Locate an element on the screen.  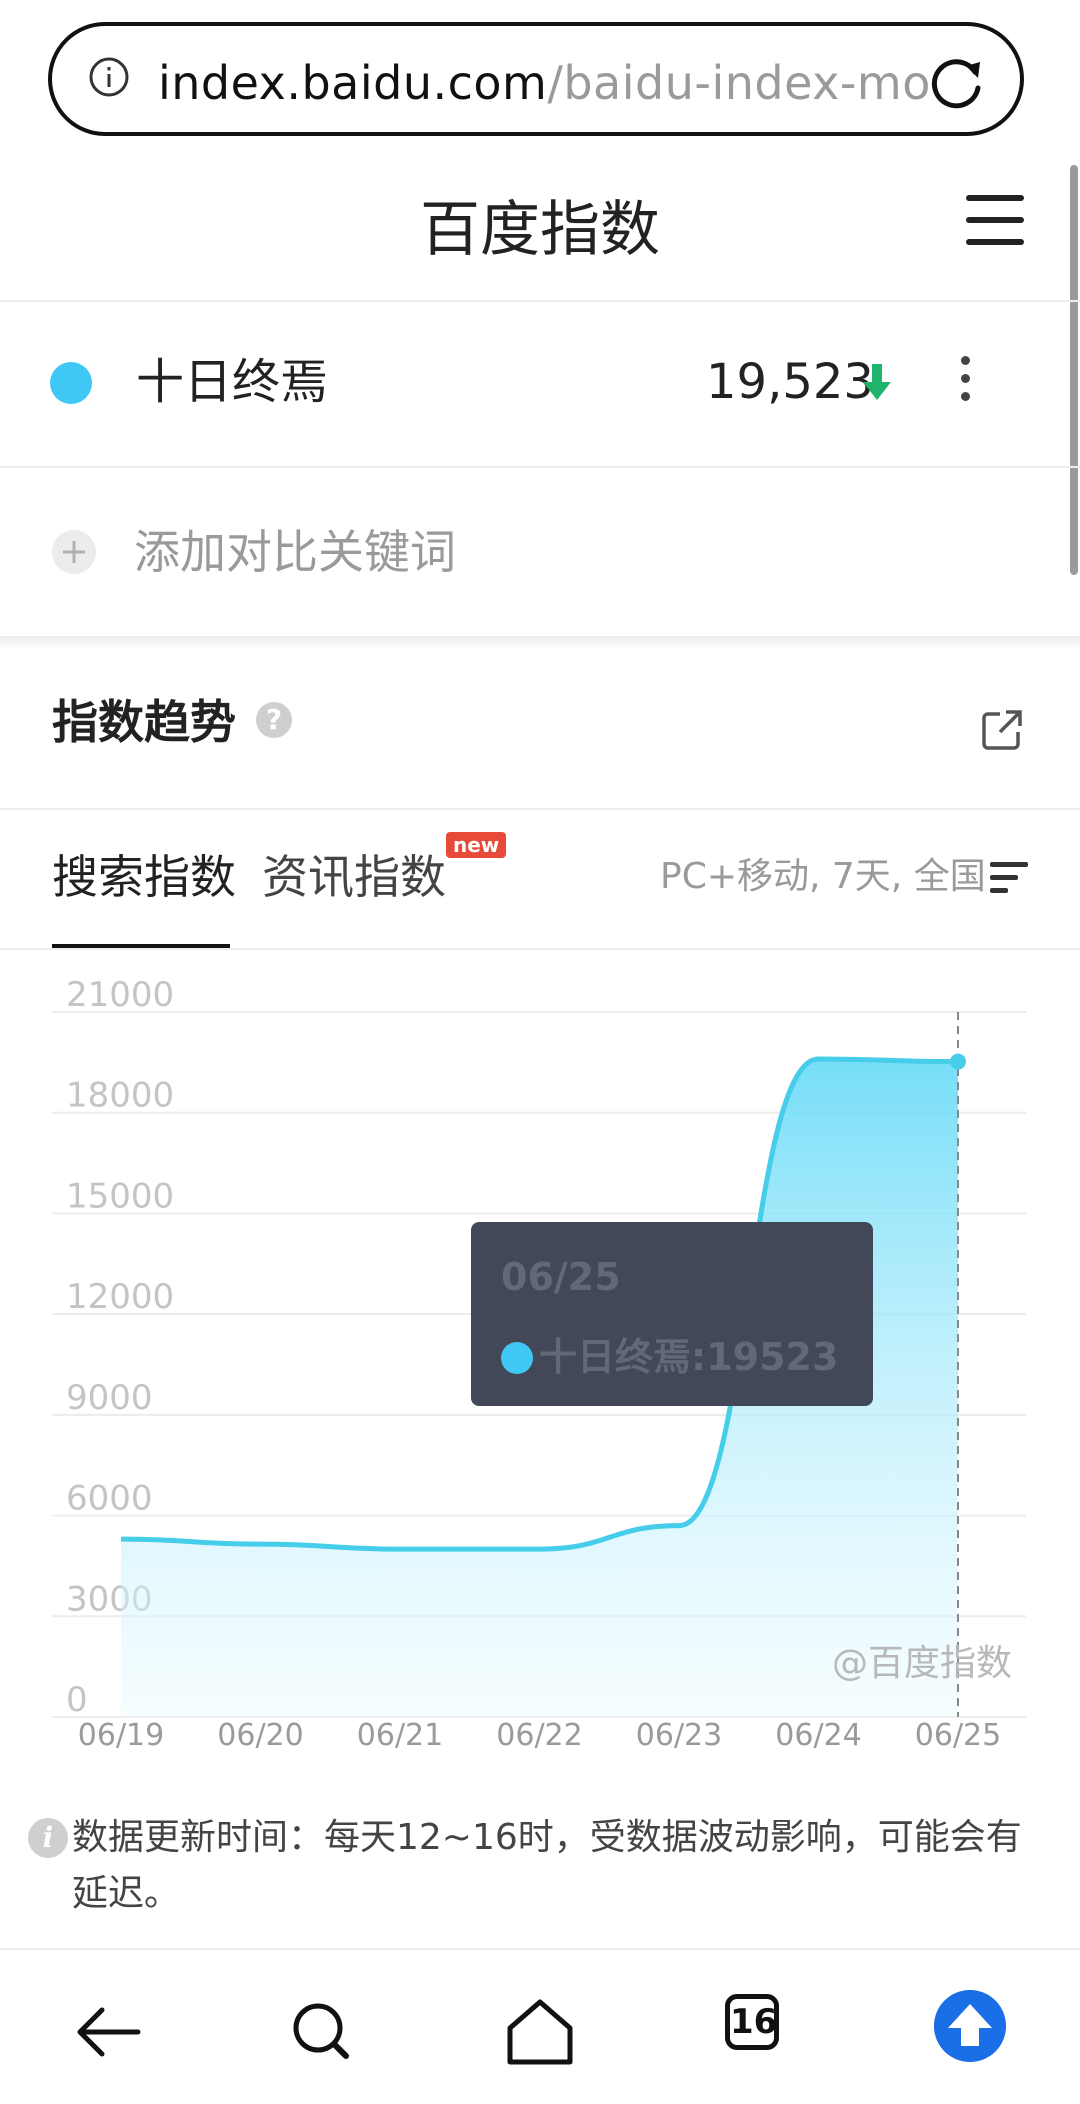
share-external-icon is located at coordinates (1002, 730).